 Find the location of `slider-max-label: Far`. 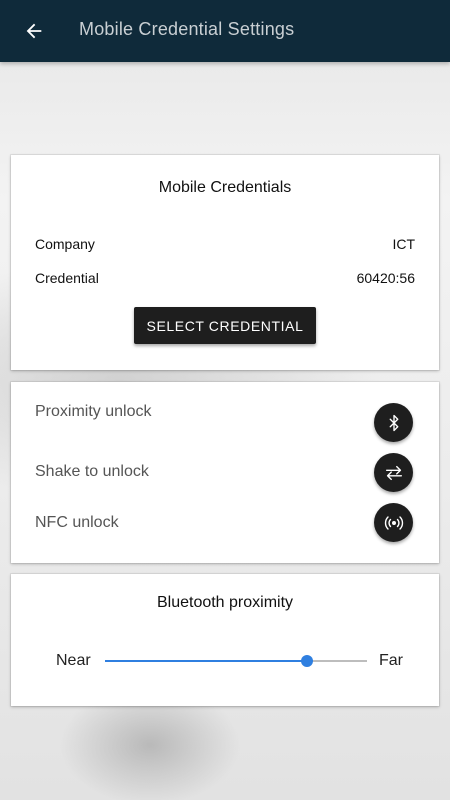

slider-max-label: Far is located at coordinates (391, 660).